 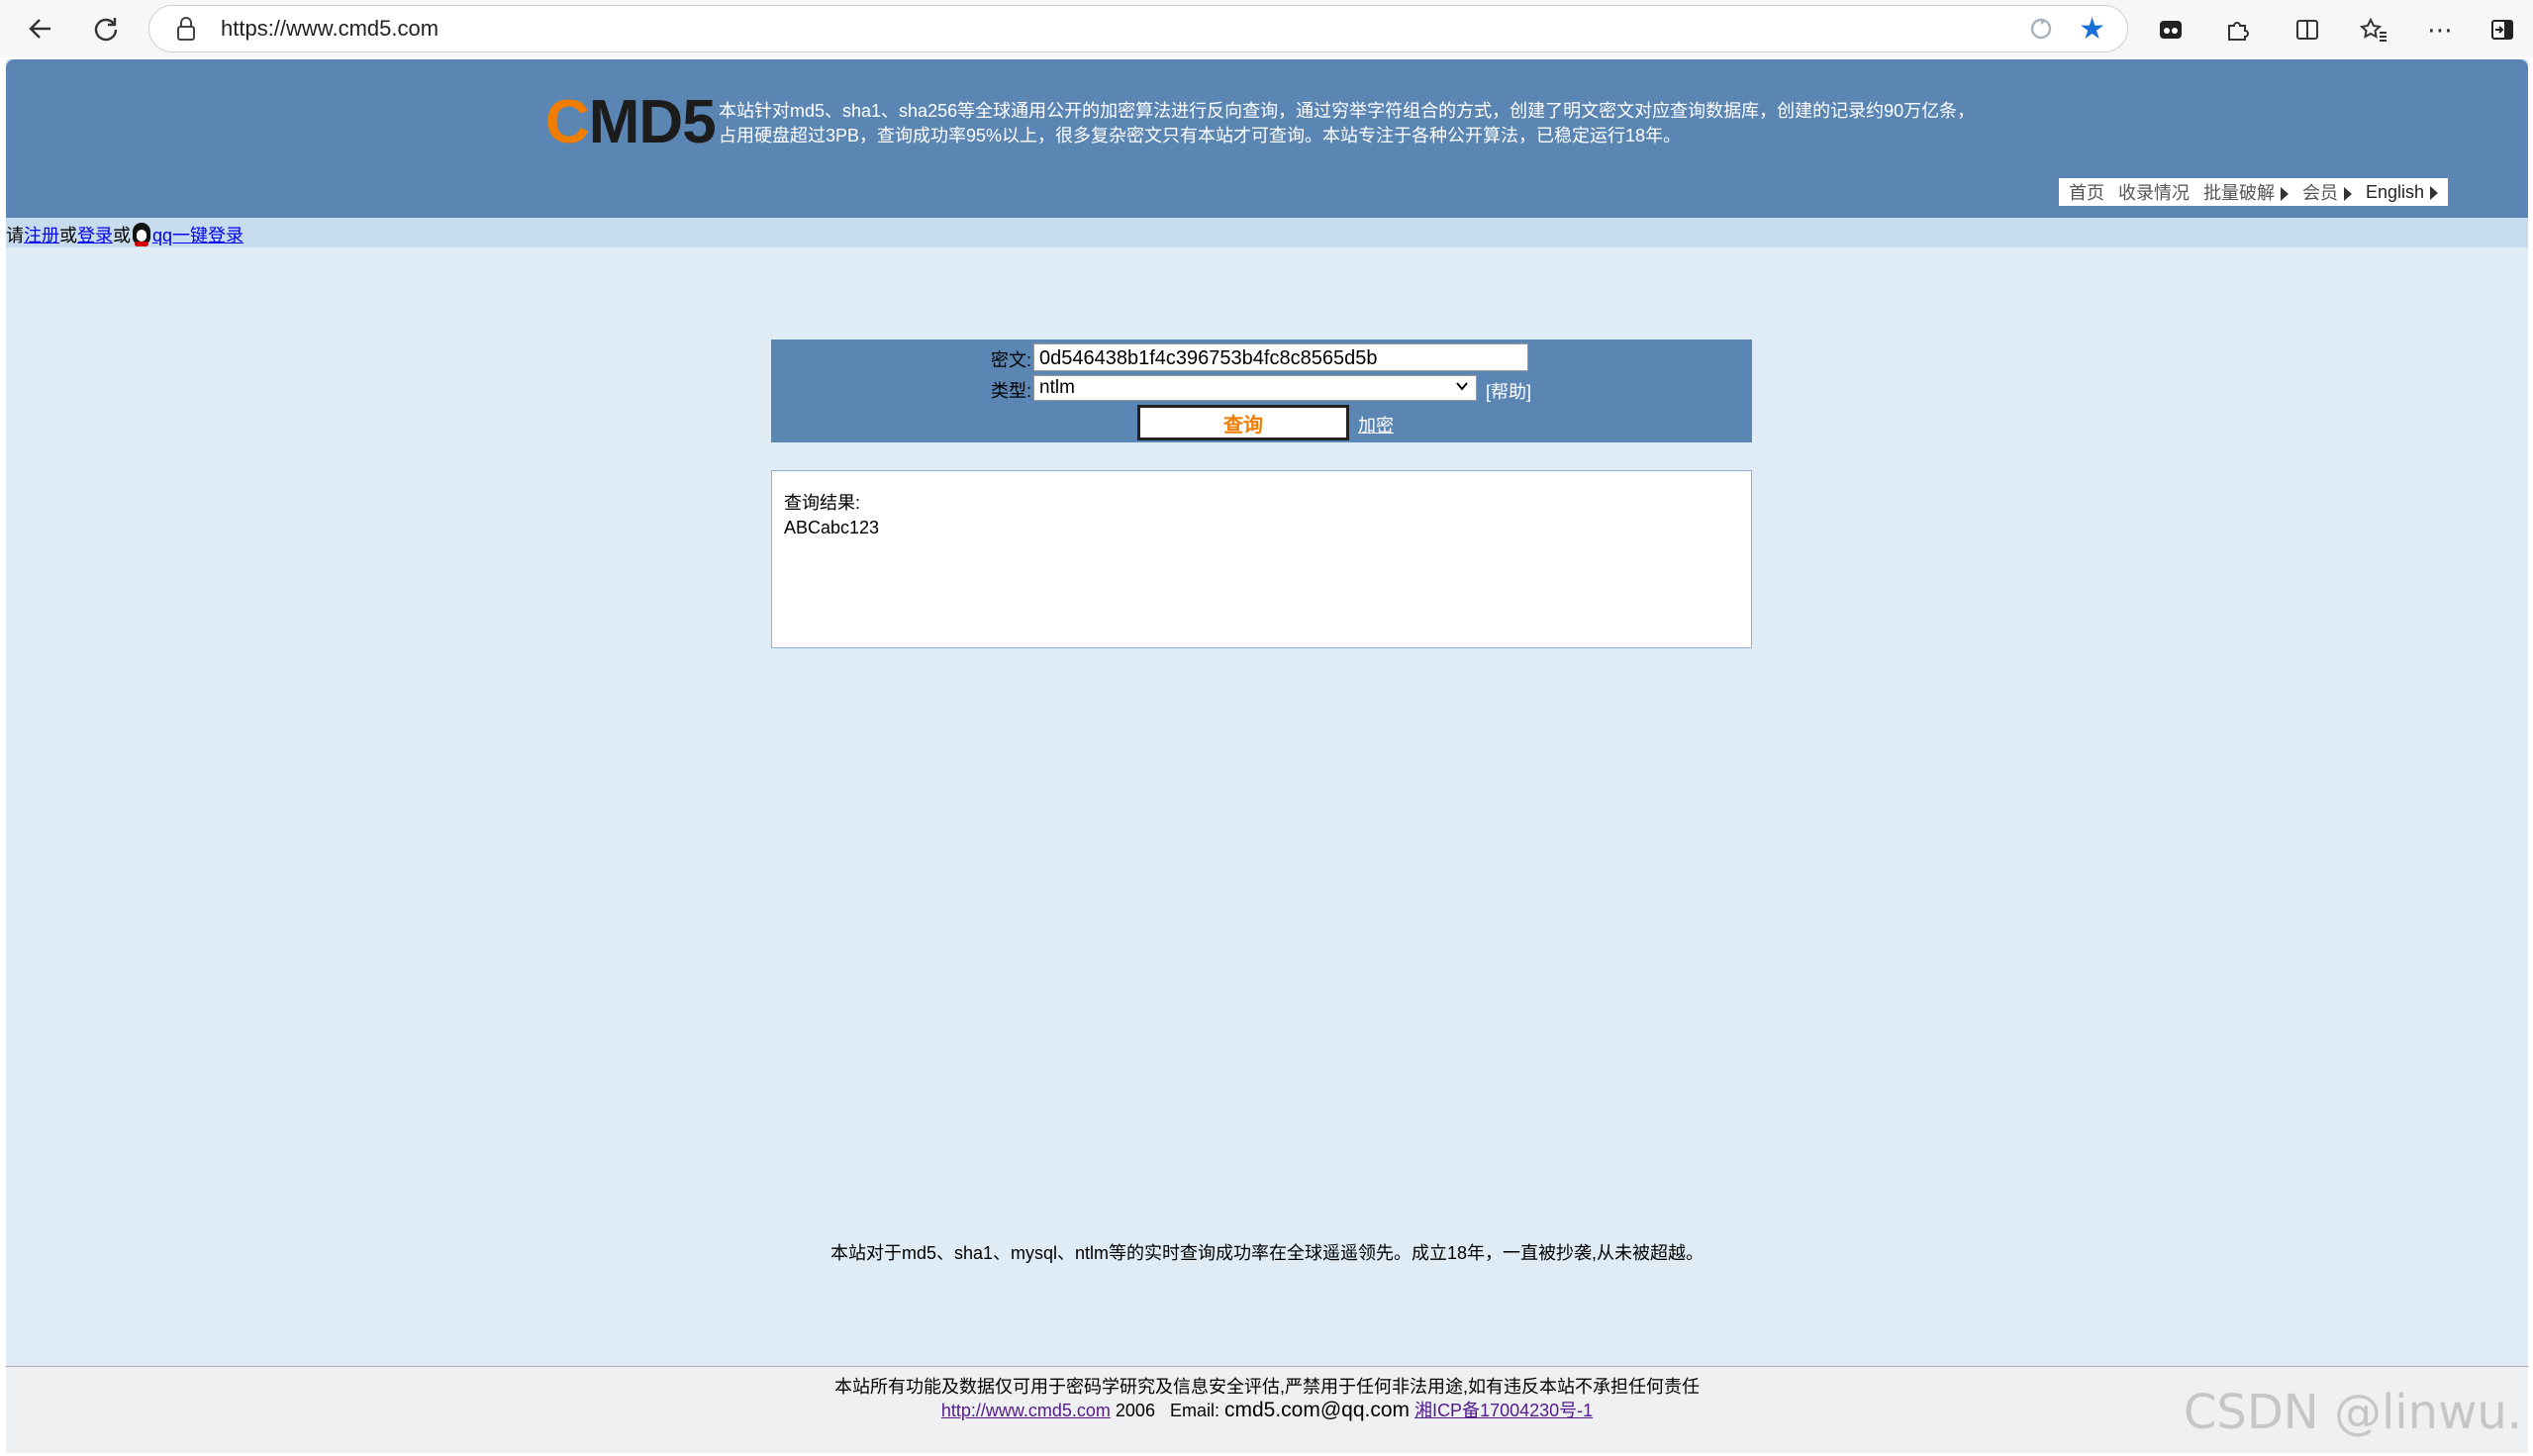 What do you see at coordinates (106, 28) in the screenshot?
I see `reload-icon` at bounding box center [106, 28].